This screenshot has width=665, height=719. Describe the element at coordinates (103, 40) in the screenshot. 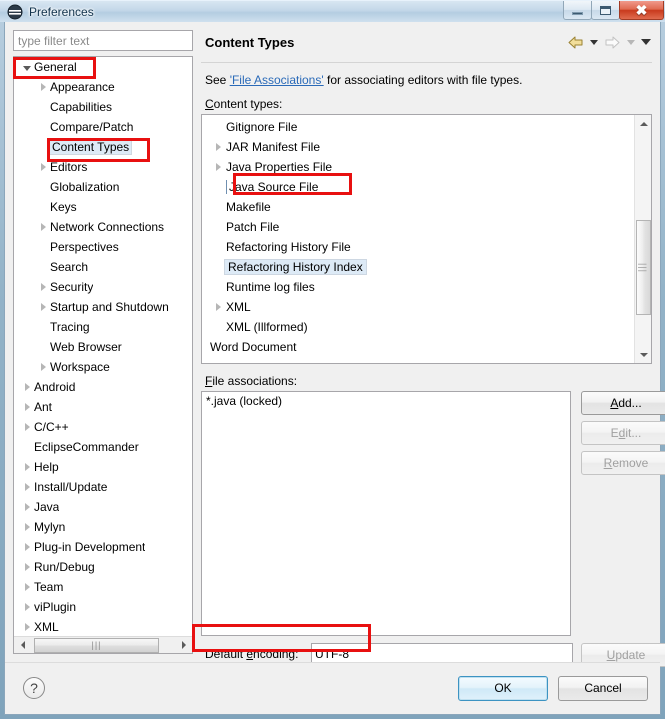

I see `filter-input` at that location.